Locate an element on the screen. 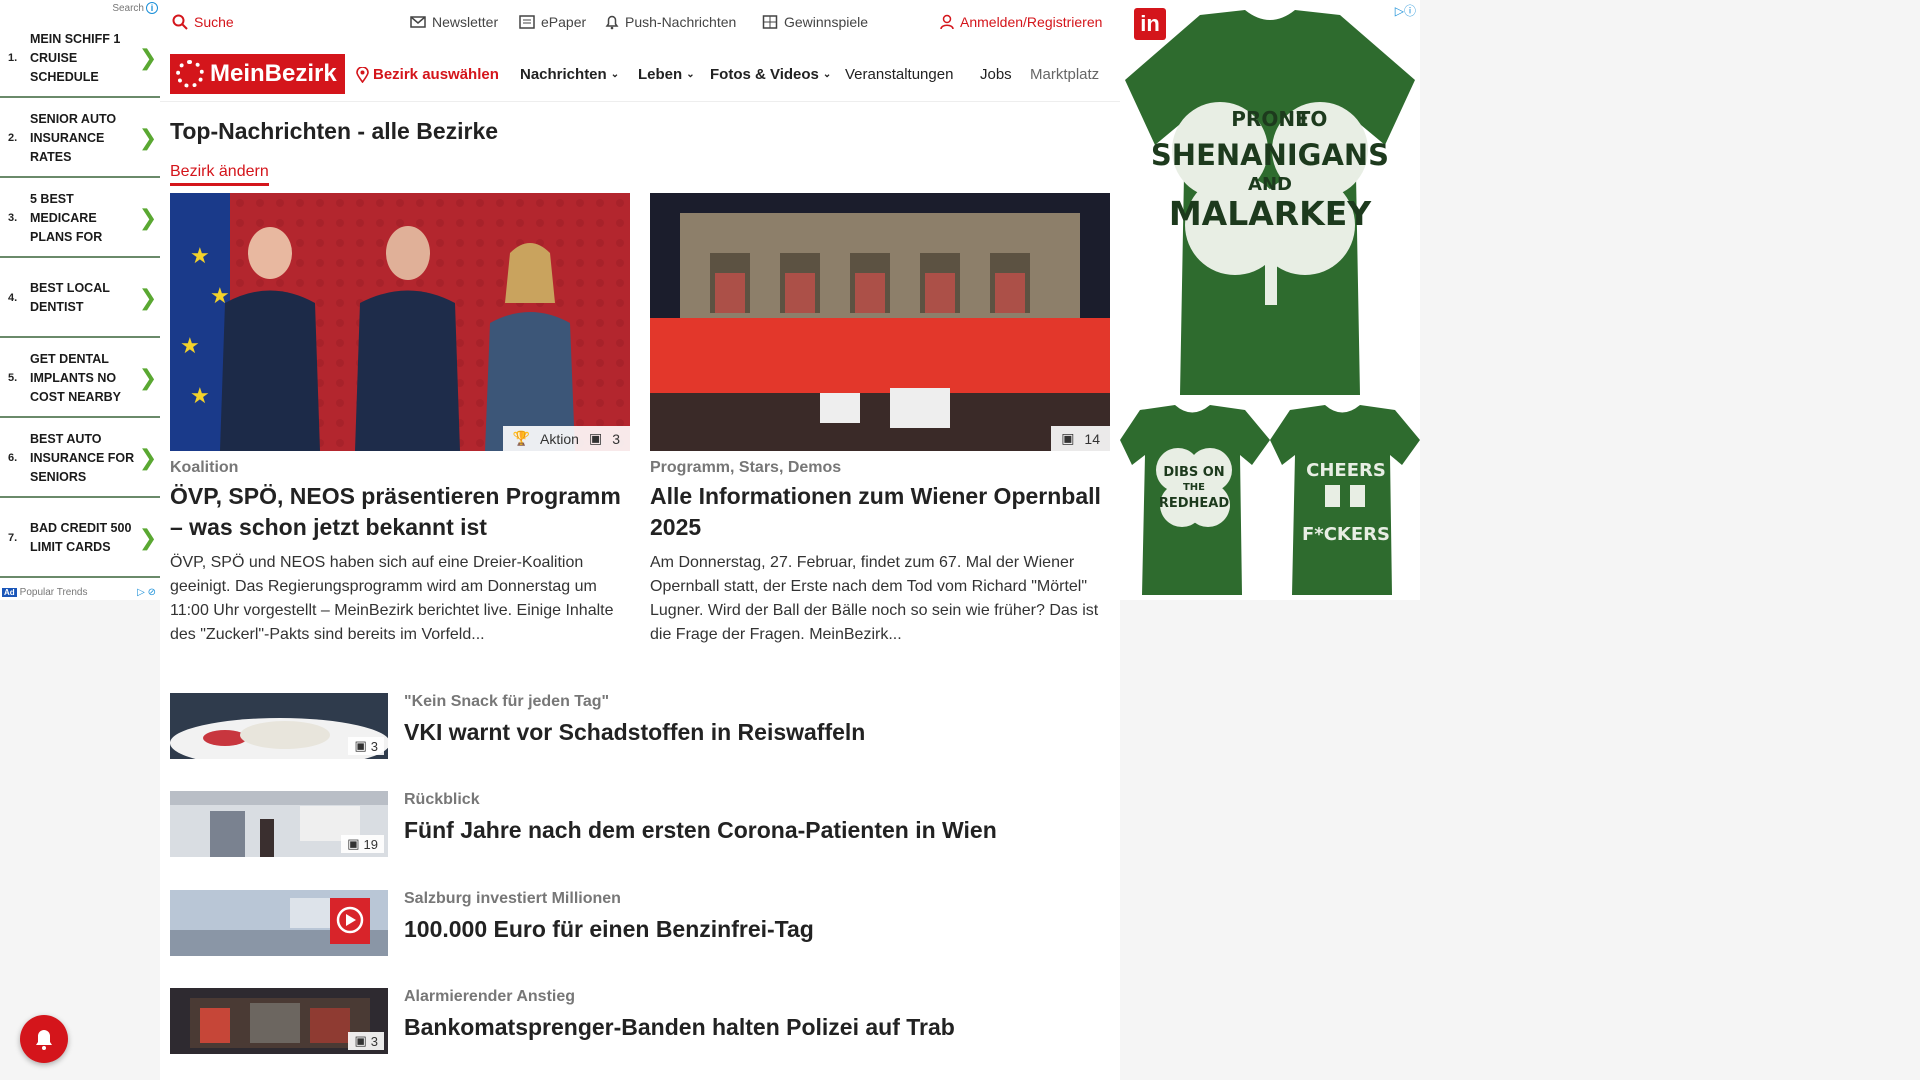 Image resolution: width=1920 pixels, height=1080 pixels. nav-item-marktplatz: Marktplatz is located at coordinates (1064, 74).